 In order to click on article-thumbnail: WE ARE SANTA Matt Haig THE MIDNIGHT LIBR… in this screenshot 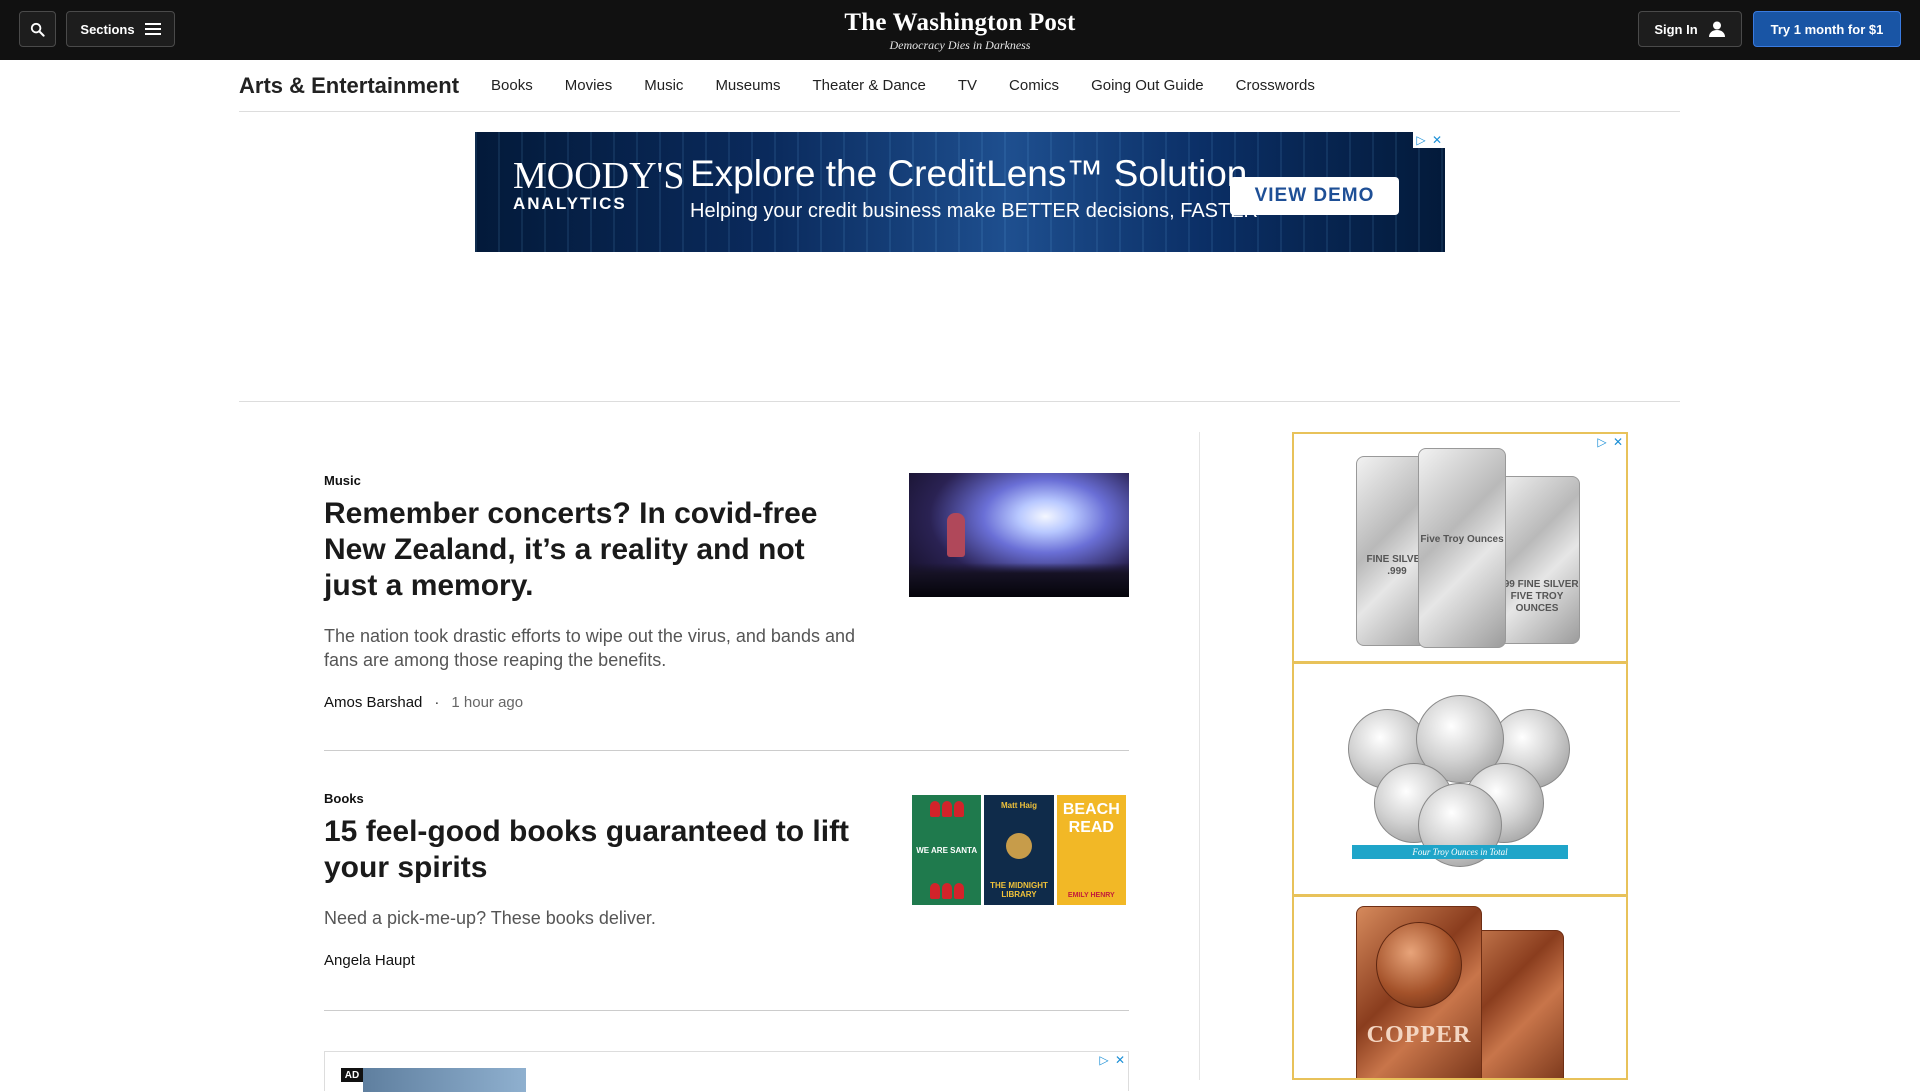, I will do `click(1019, 850)`.